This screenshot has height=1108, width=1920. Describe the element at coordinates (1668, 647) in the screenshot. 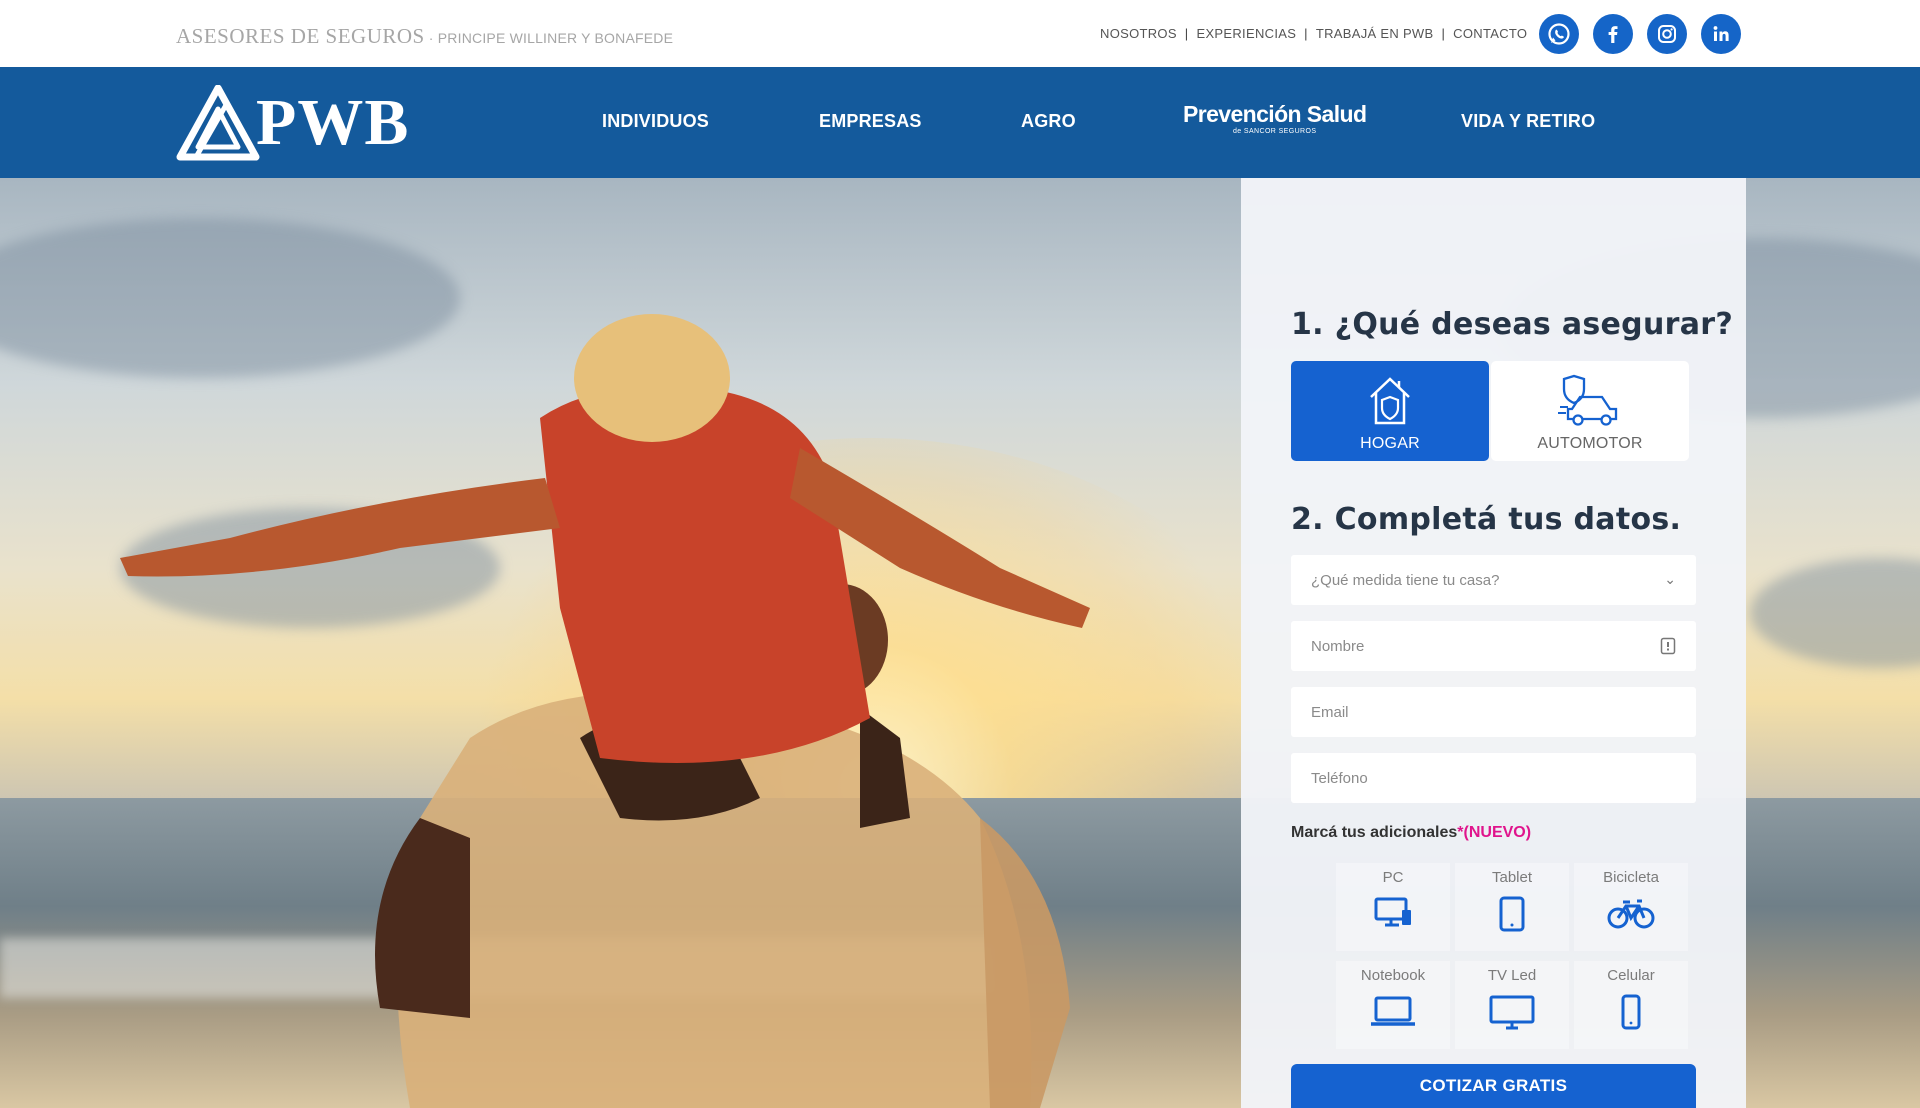

I see `contact-card-icon` at that location.